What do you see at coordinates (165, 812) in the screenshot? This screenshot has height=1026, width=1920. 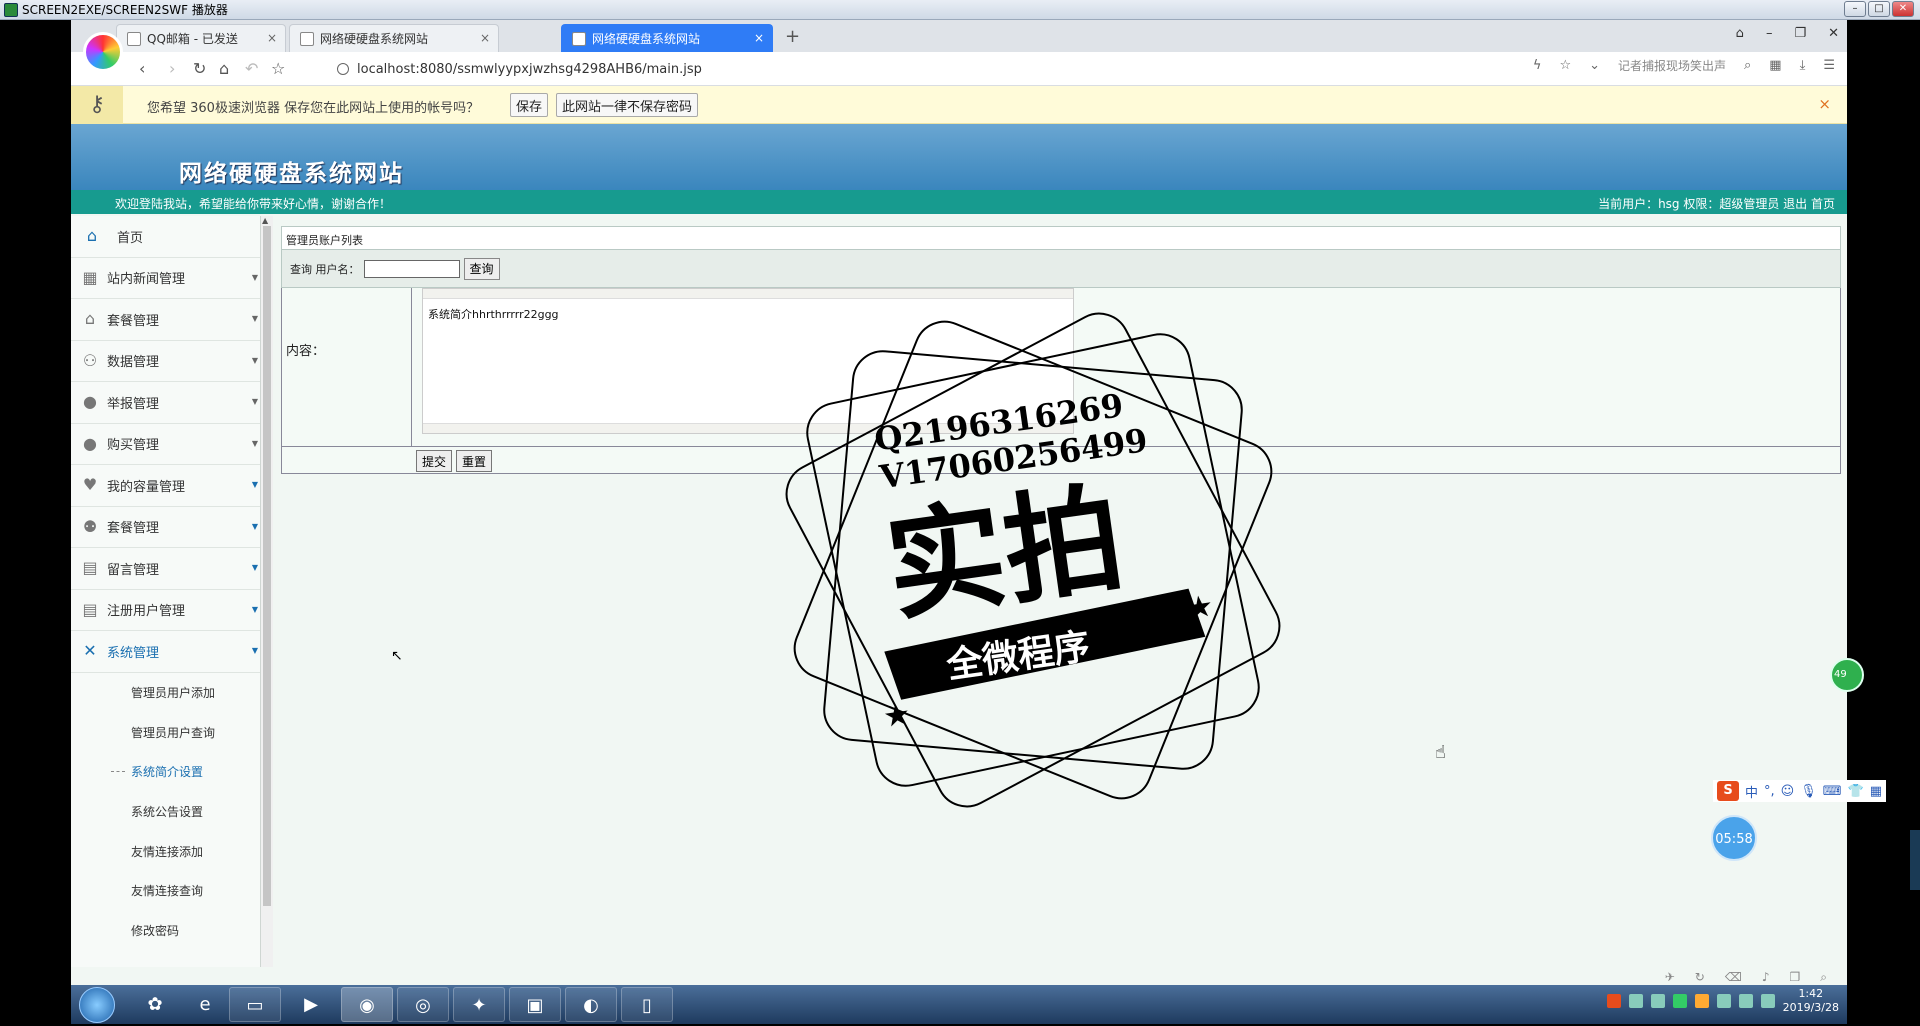 I see `submenu-notice-settings: 系统公告设置` at bounding box center [165, 812].